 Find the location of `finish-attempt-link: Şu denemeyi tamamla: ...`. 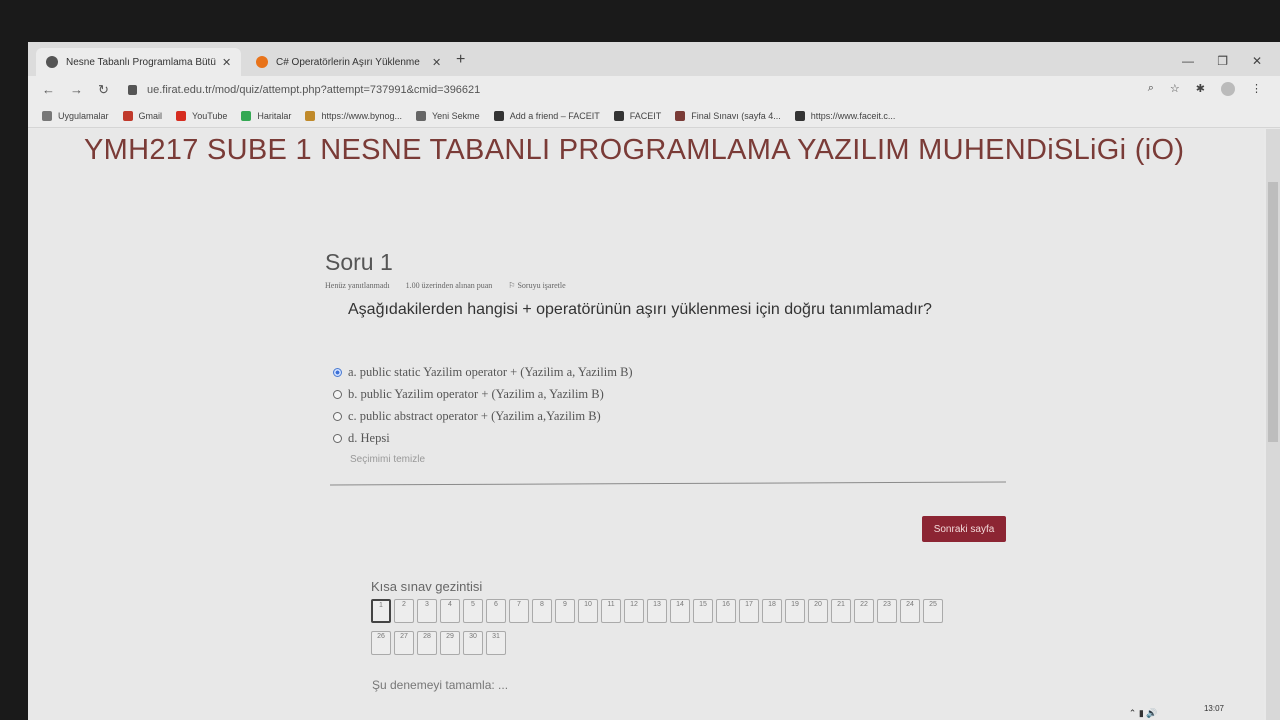

finish-attempt-link: Şu denemeyi tamamla: ... is located at coordinates (440, 685).